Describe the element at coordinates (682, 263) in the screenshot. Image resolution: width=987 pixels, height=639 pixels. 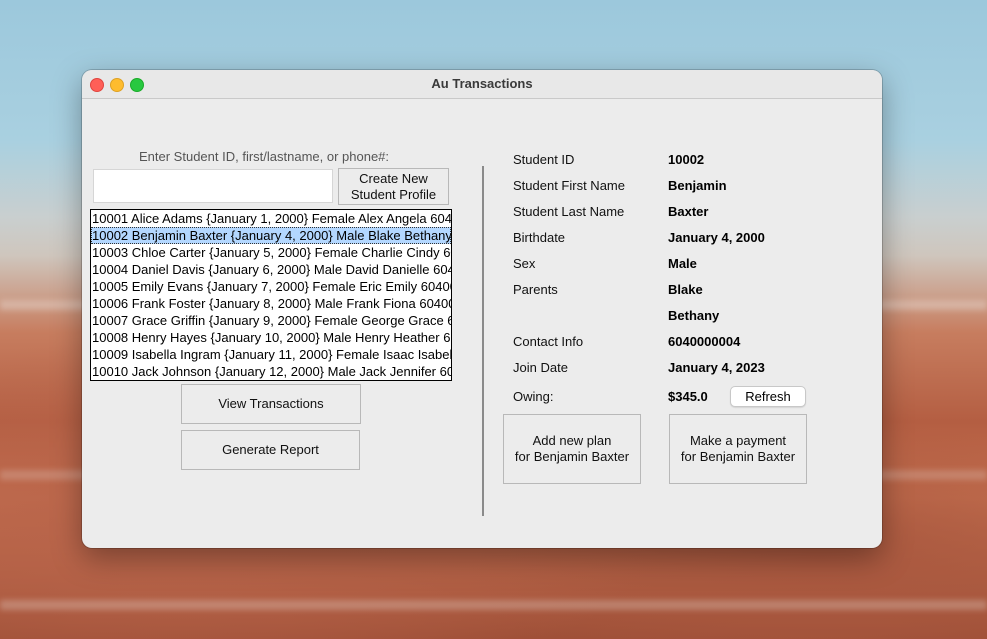
I see `sex-value: Male` at that location.